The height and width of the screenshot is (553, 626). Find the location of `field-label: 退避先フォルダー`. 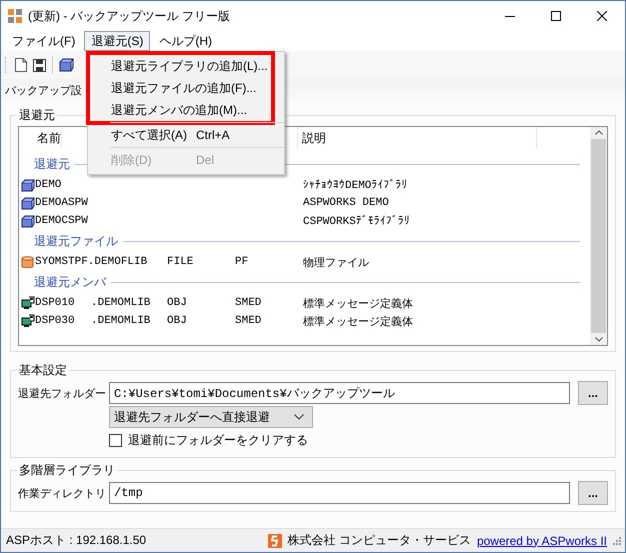

field-label: 退避先フォルダー is located at coordinates (62, 393).